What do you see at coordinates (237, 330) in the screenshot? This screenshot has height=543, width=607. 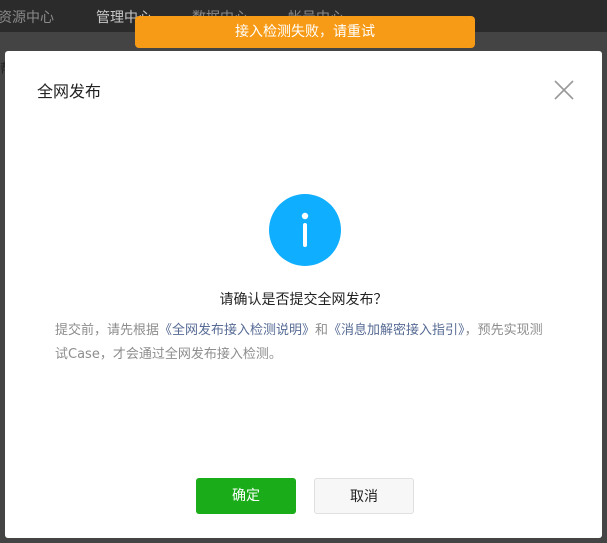 I see `link-publish-check-guide: 《全网发布接入检测说明》` at bounding box center [237, 330].